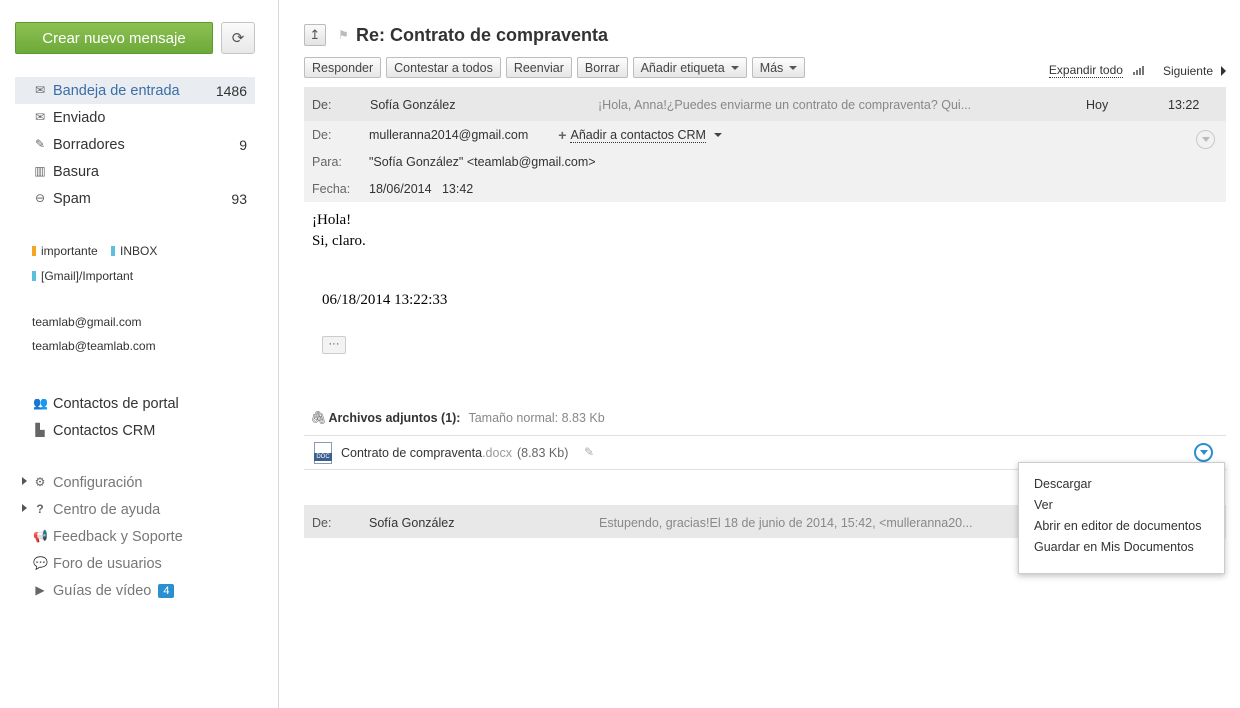 This screenshot has width=1240, height=708. I want to click on sender-email: mulleranna2014@gmail.com, so click(448, 135).